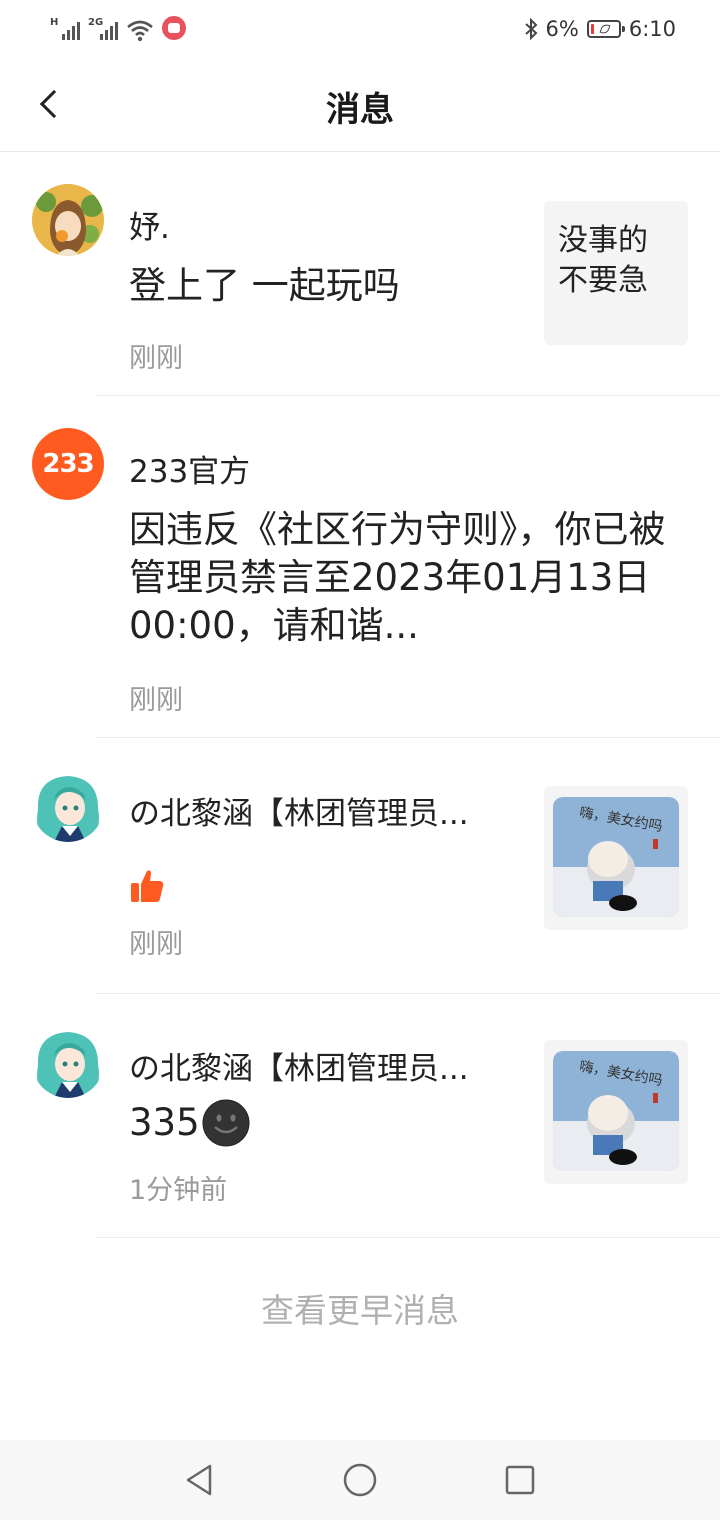  Describe the element at coordinates (264, 285) in the screenshot. I see `message-content: 登上了 一起玩吗` at that location.